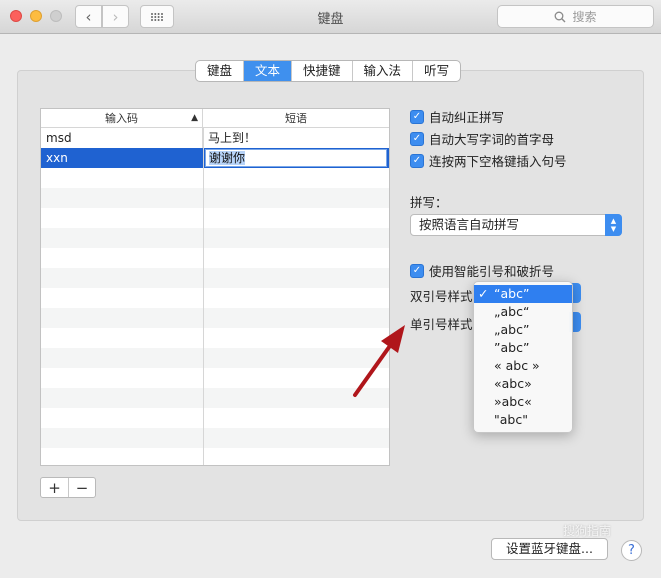 The width and height of the screenshot is (661, 578). What do you see at coordinates (54, 487) in the screenshot?
I see `add-button: +` at bounding box center [54, 487].